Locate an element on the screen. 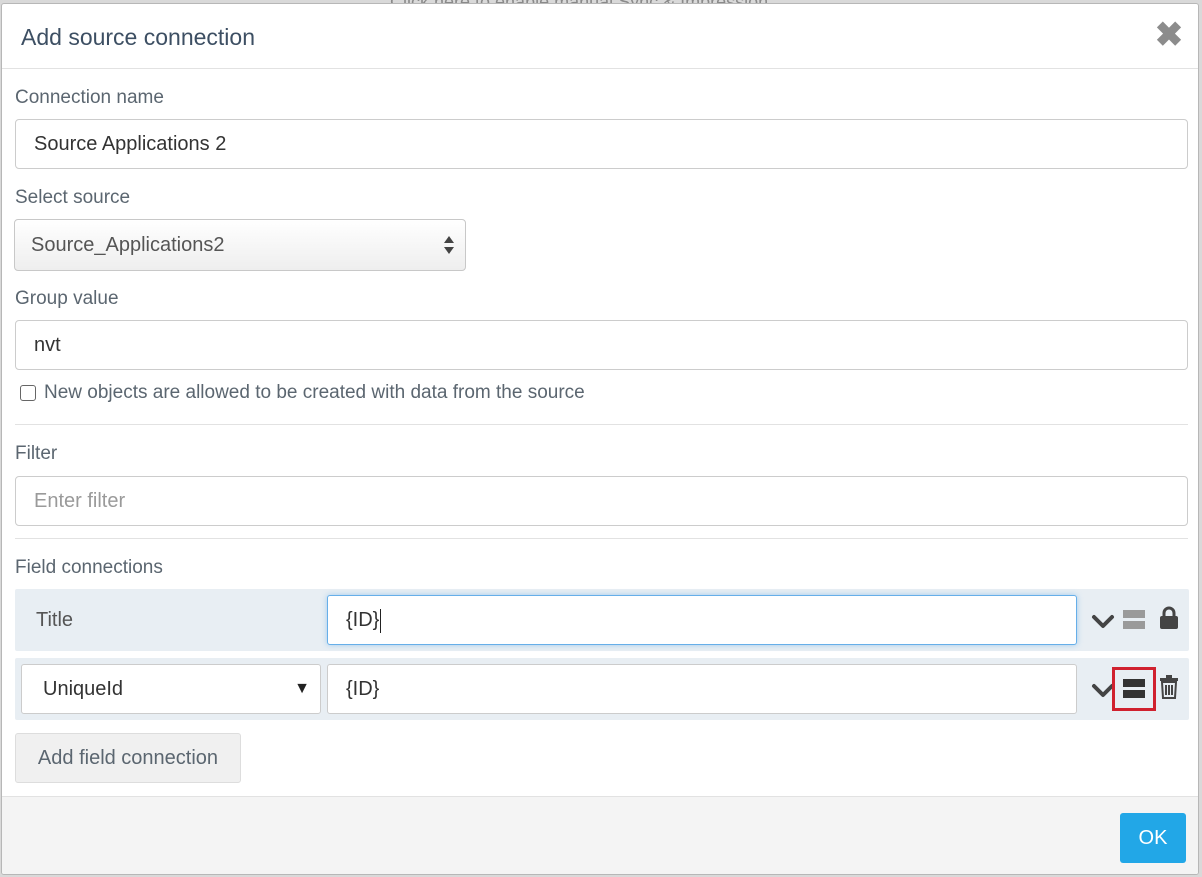  group-value-label: Group value is located at coordinates (67, 298).